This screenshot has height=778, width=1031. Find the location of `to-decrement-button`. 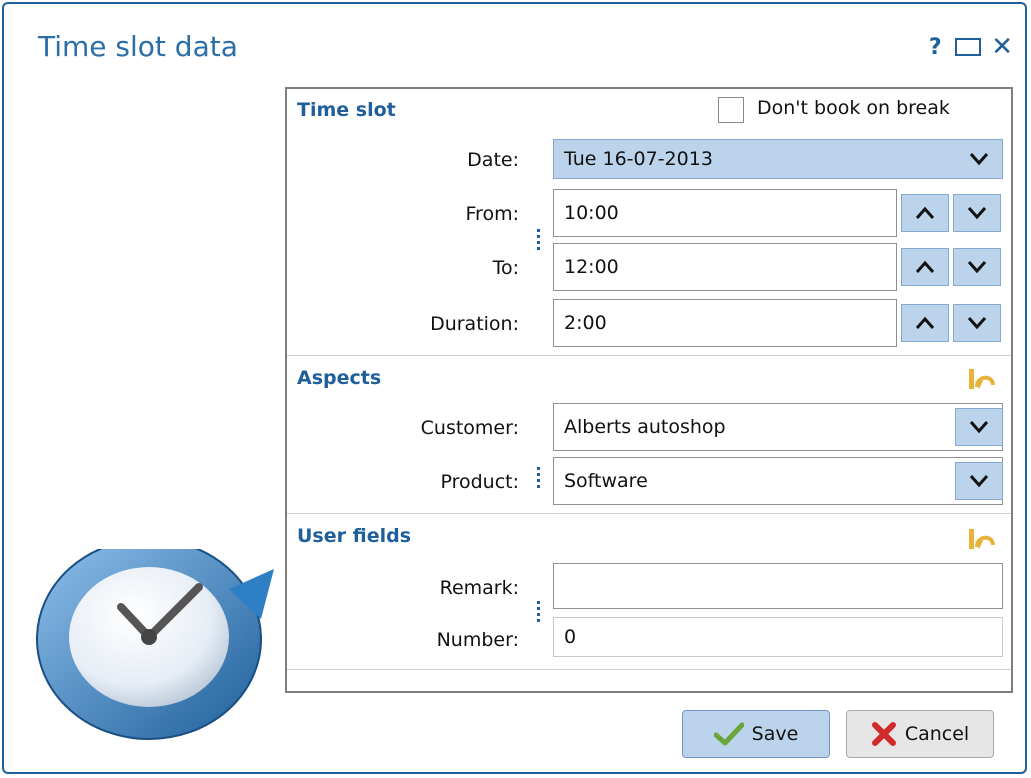

to-decrement-button is located at coordinates (977, 267).